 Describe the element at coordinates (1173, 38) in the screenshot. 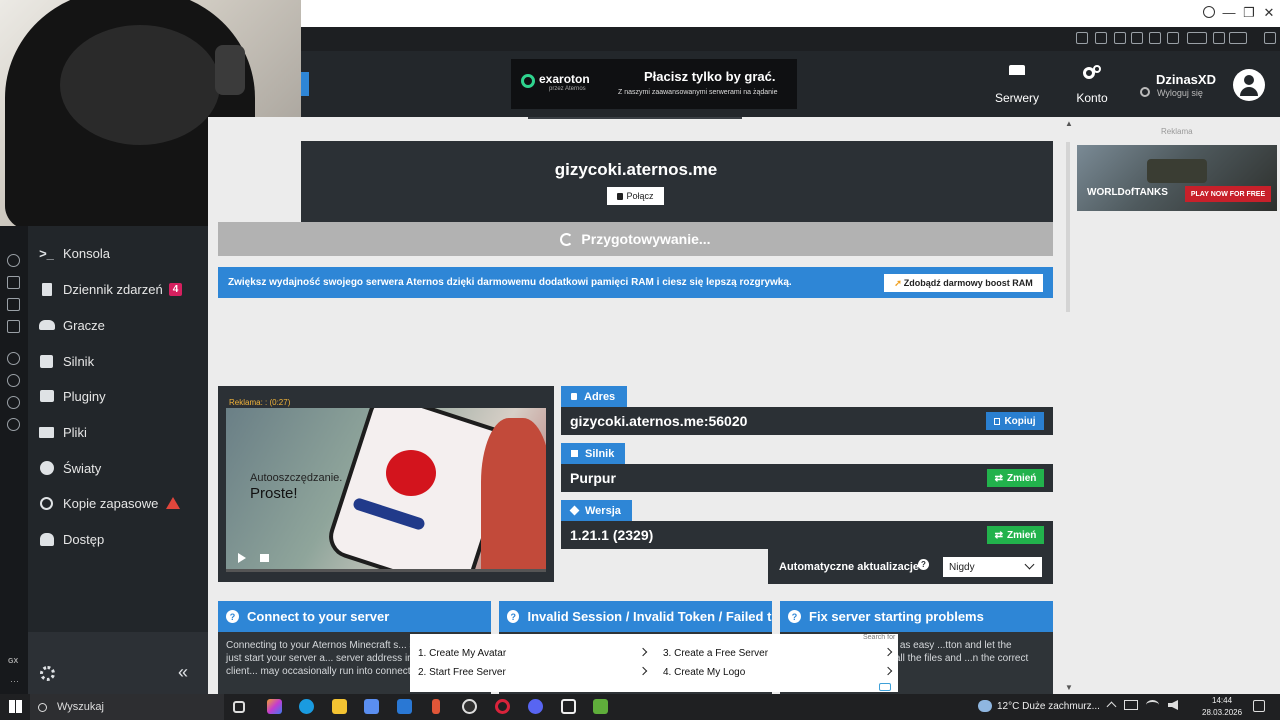

I see `heart-icon` at that location.